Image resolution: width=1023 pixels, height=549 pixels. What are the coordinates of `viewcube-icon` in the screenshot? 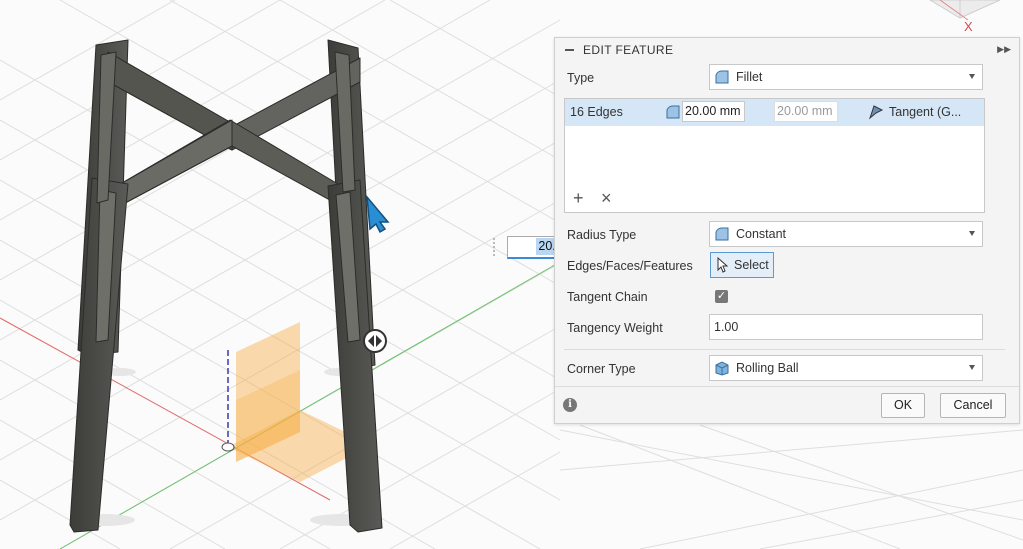 It's located at (965, 10).